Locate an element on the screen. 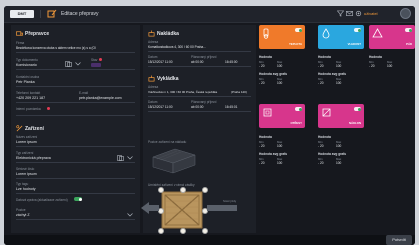 The height and width of the screenshot is (245, 419). label-plan: Plánovaný příjezd is located at coordinates (204, 57).